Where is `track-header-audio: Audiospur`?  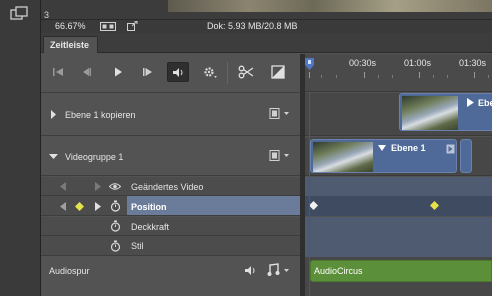
track-header-audio: Audiospur is located at coordinates (170, 276).